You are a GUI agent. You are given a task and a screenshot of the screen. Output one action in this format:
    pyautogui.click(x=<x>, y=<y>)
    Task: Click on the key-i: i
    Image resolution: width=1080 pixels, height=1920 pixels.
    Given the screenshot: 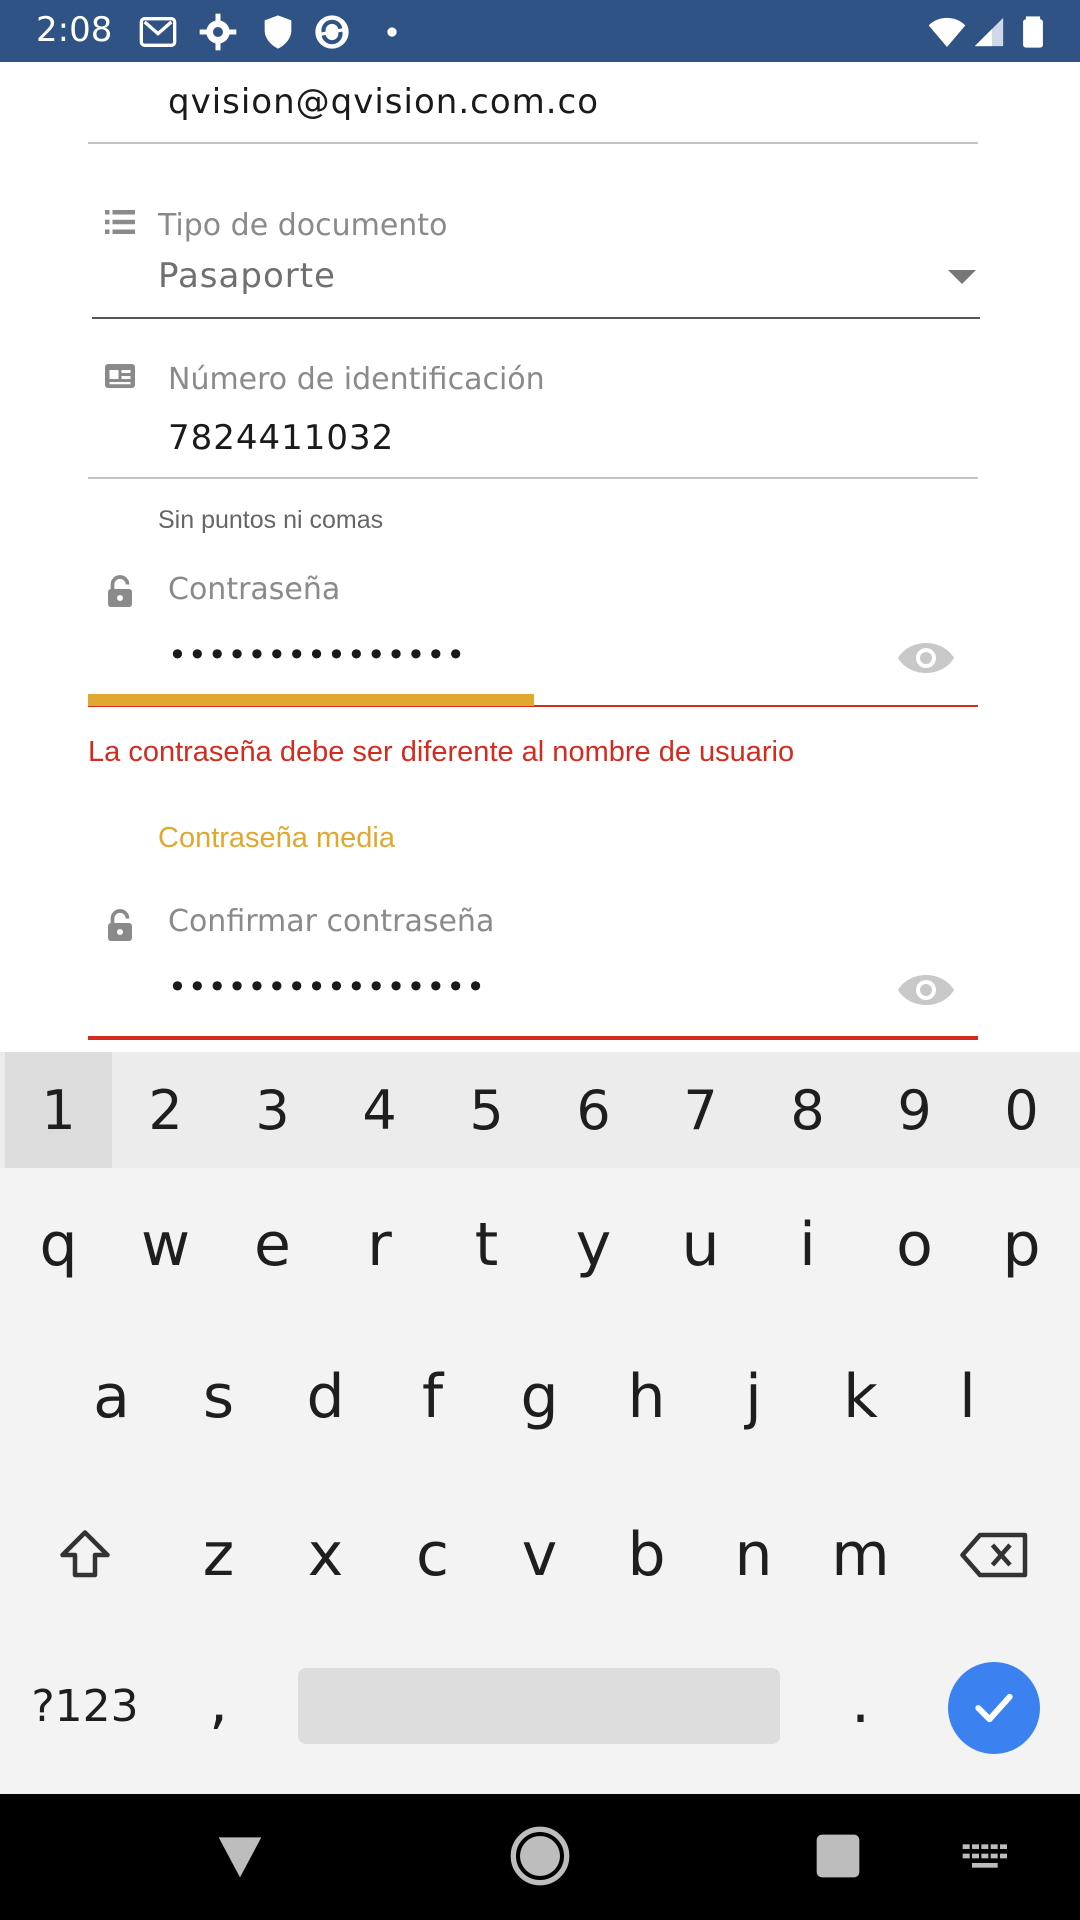 What is the action you would take?
    pyautogui.click(x=807, y=1245)
    